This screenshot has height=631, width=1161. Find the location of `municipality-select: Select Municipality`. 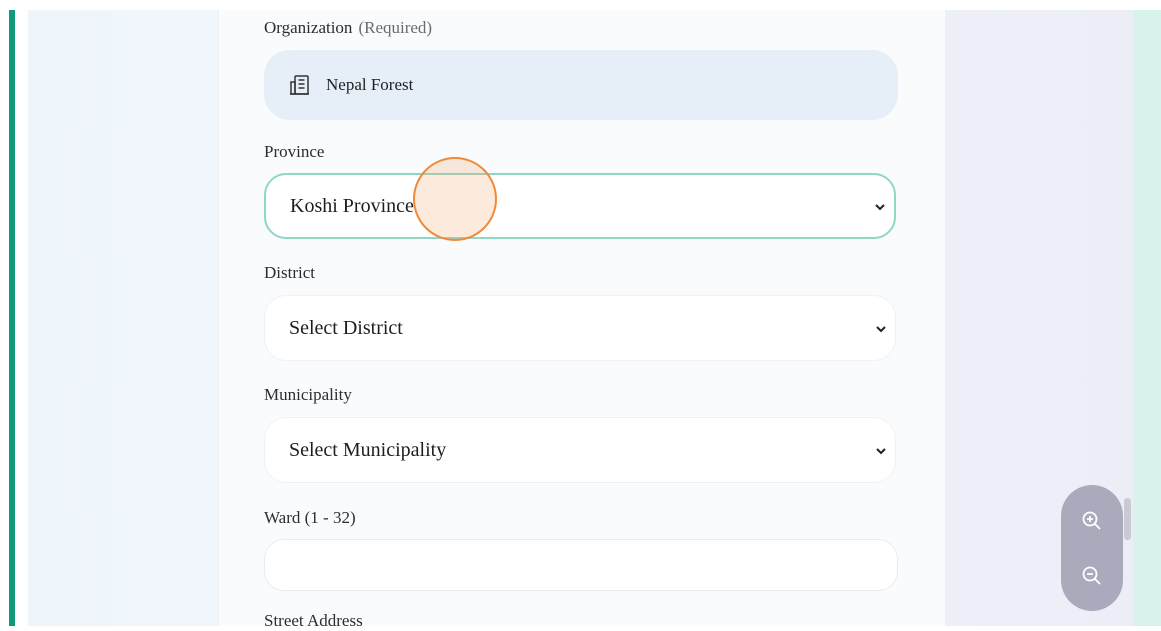

municipality-select: Select Municipality is located at coordinates (580, 450).